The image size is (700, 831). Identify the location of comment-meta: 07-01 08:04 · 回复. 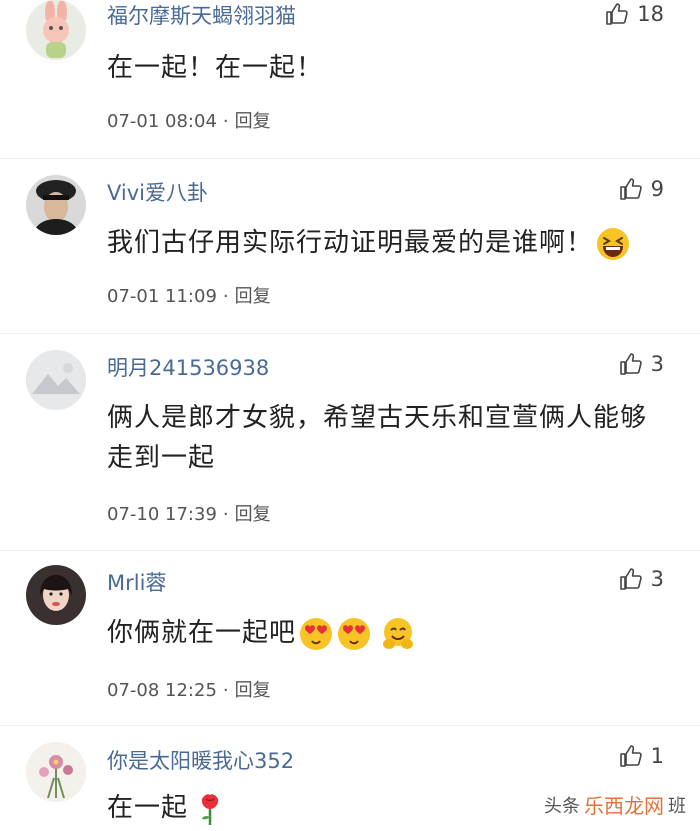
(189, 120).